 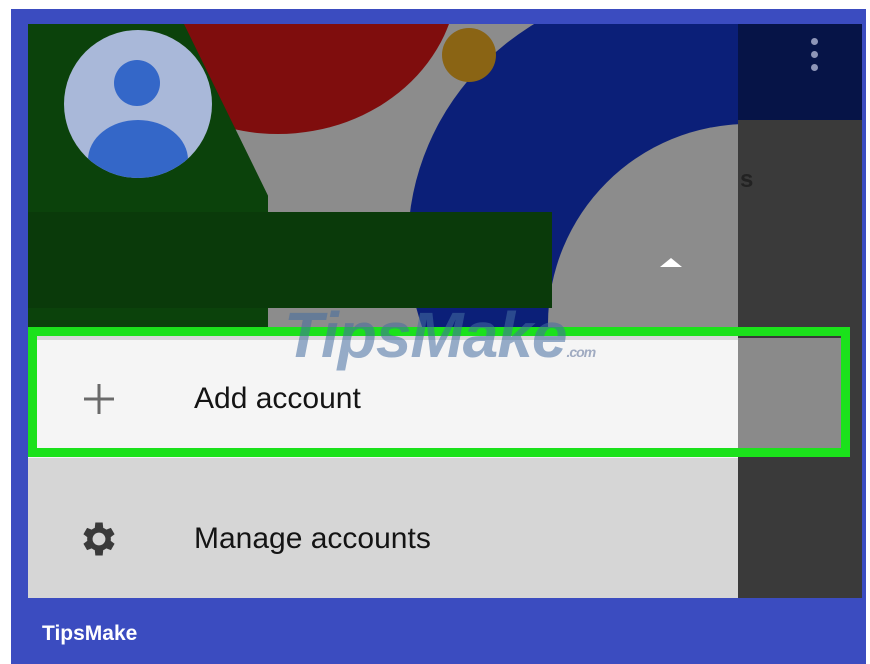 What do you see at coordinates (747, 179) in the screenshot?
I see `background-app-partial-text: s` at bounding box center [747, 179].